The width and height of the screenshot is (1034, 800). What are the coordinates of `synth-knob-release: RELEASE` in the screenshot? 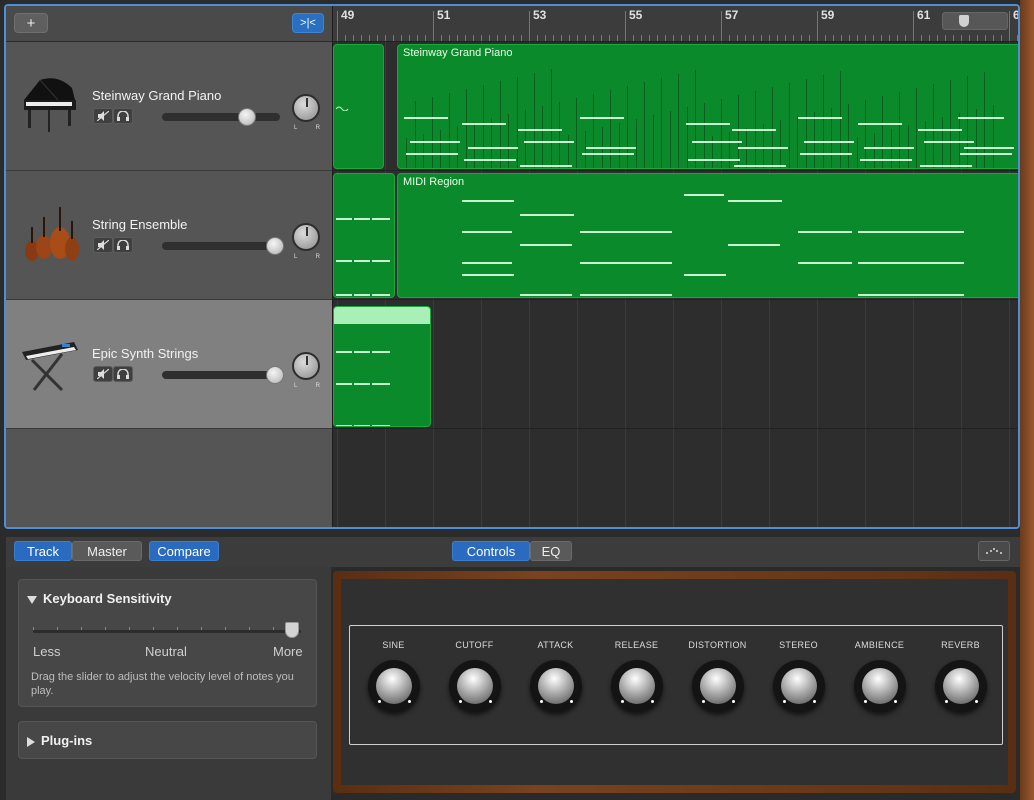 It's located at (636, 676).